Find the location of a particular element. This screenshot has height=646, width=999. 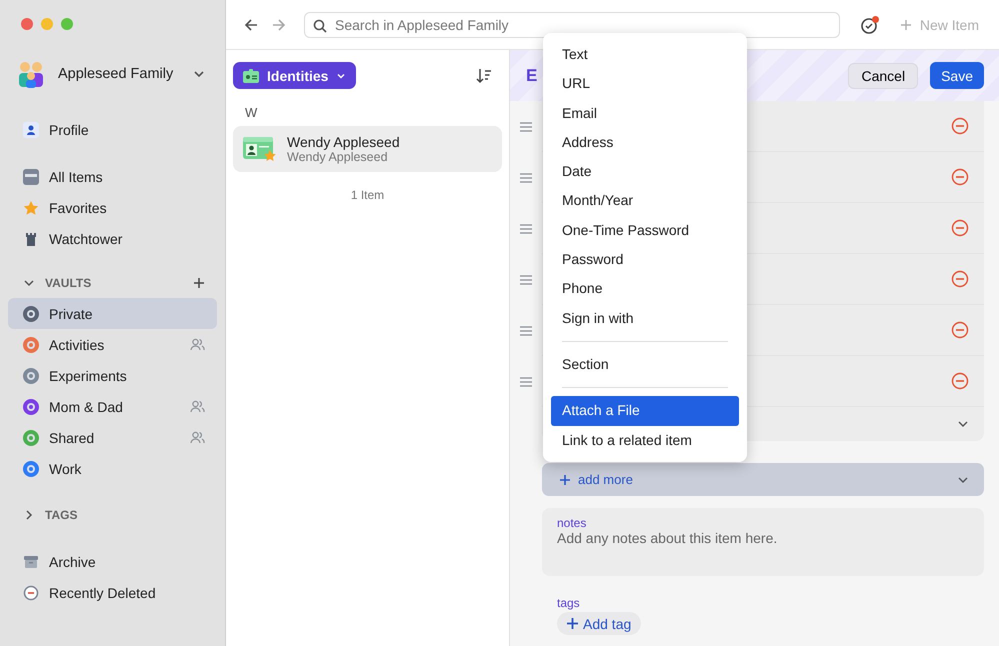

tags-label: tags is located at coordinates (568, 603).